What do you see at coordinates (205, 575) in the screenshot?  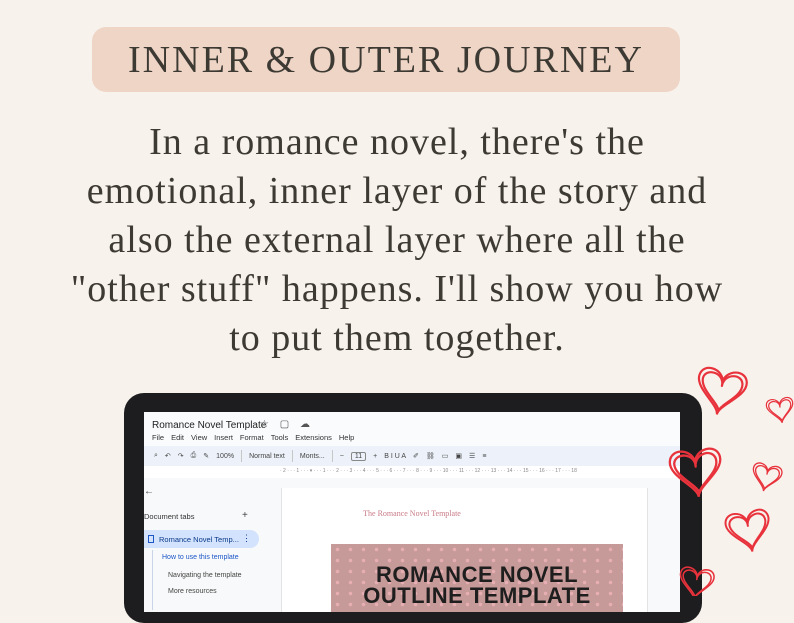 I see `outline-item: Navigating the template` at bounding box center [205, 575].